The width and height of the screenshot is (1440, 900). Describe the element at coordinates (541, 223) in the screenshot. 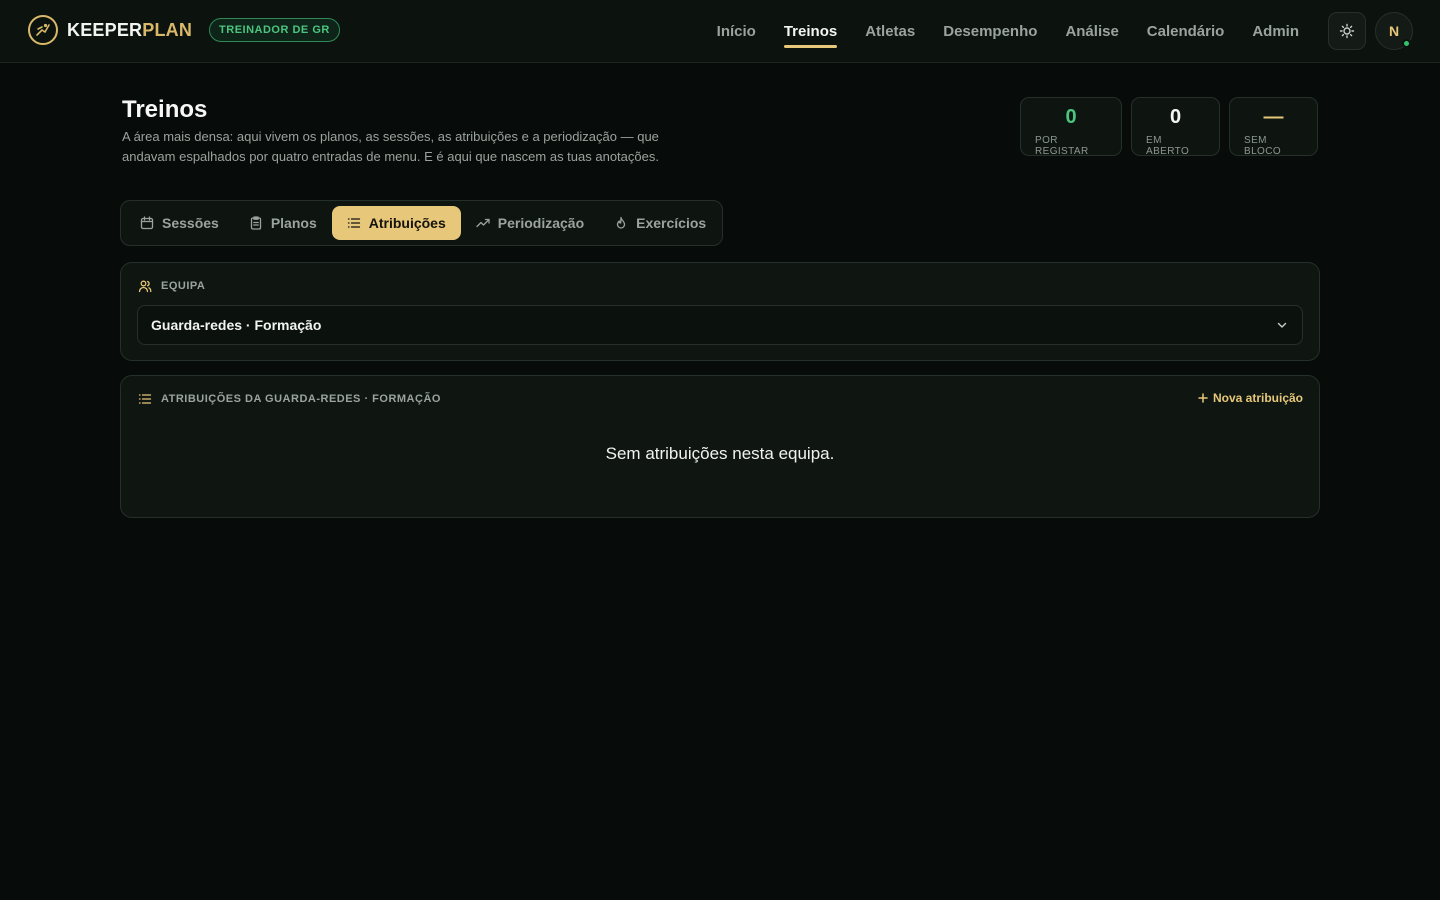

I see `tab-label: Periodização` at that location.